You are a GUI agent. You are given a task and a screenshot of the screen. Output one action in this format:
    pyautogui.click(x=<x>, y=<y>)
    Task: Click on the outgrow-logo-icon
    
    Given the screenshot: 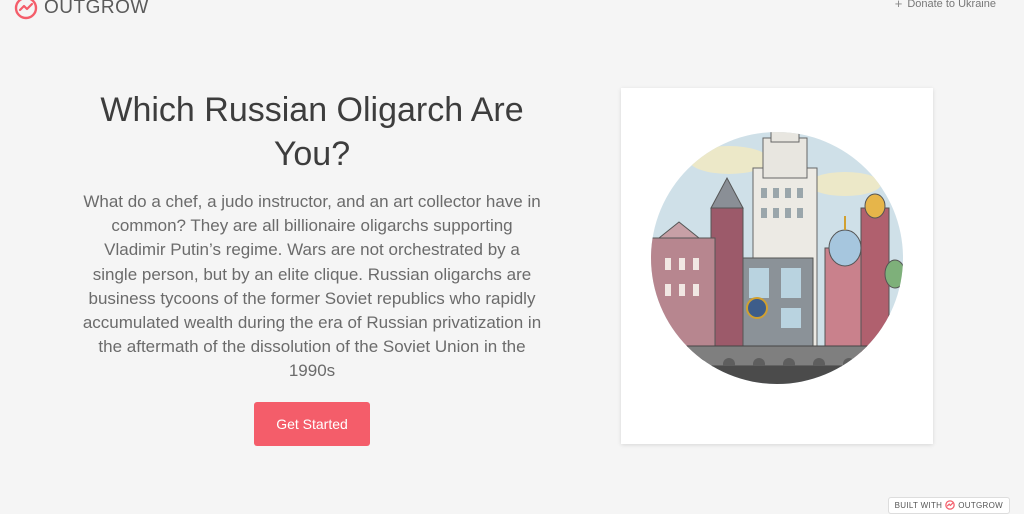 What is the action you would take?
    pyautogui.click(x=26, y=10)
    